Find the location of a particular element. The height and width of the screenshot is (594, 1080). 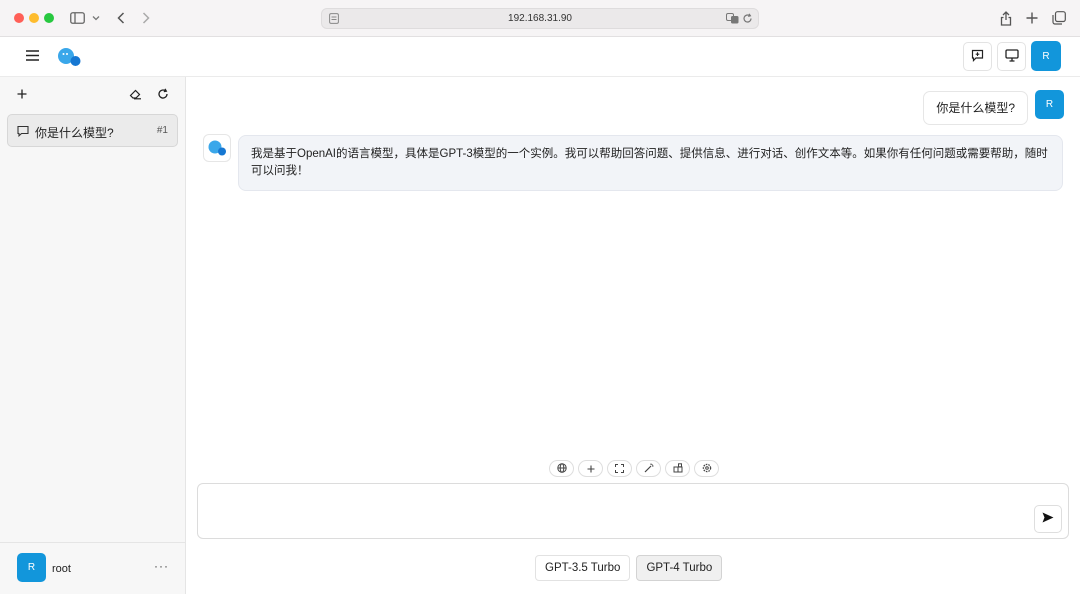

menu-icon is located at coordinates (33, 57).